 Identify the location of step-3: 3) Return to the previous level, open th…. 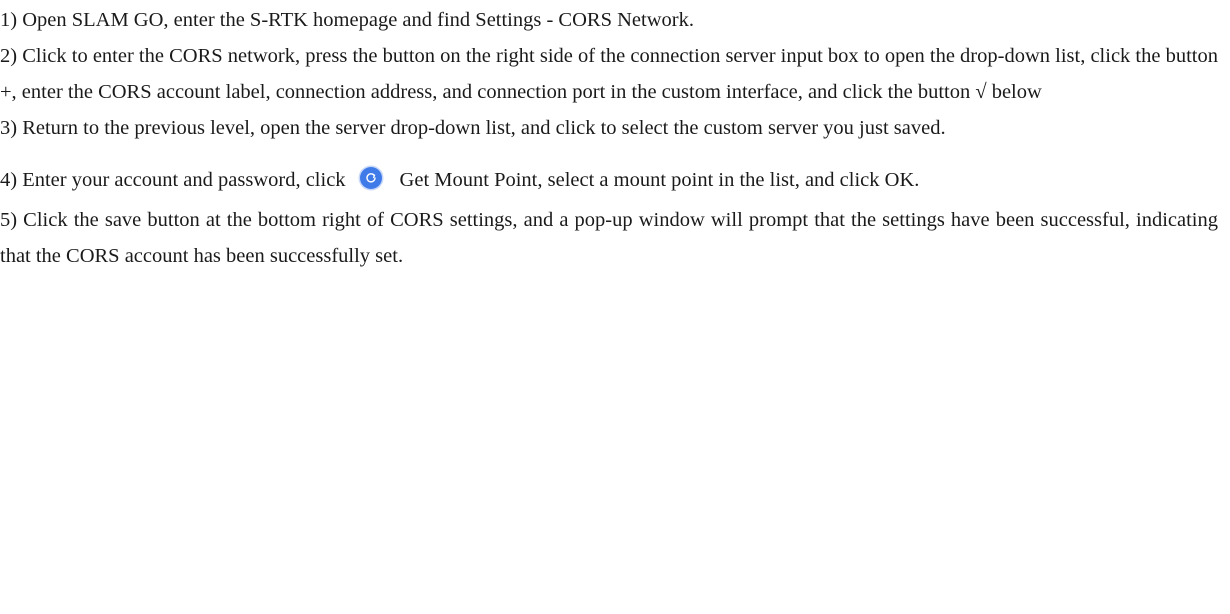
(473, 128).